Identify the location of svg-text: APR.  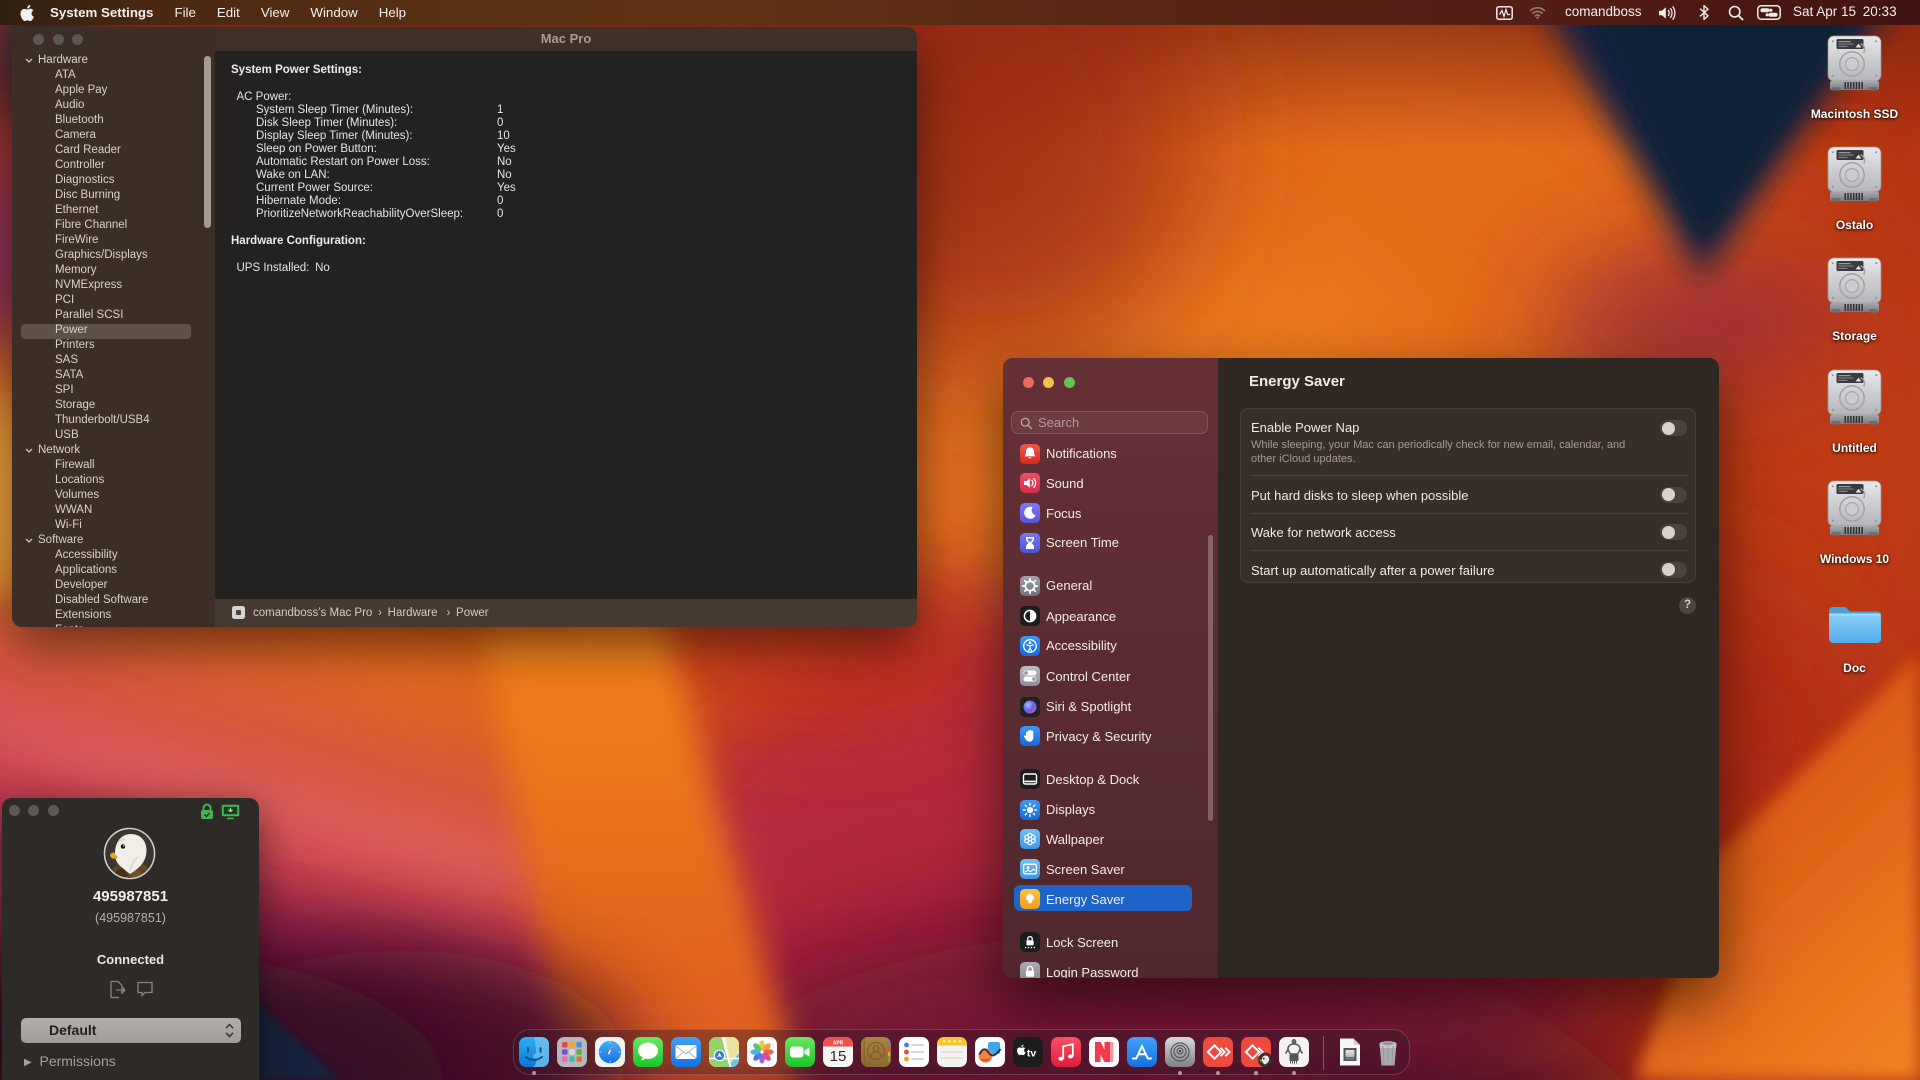
(838, 1043).